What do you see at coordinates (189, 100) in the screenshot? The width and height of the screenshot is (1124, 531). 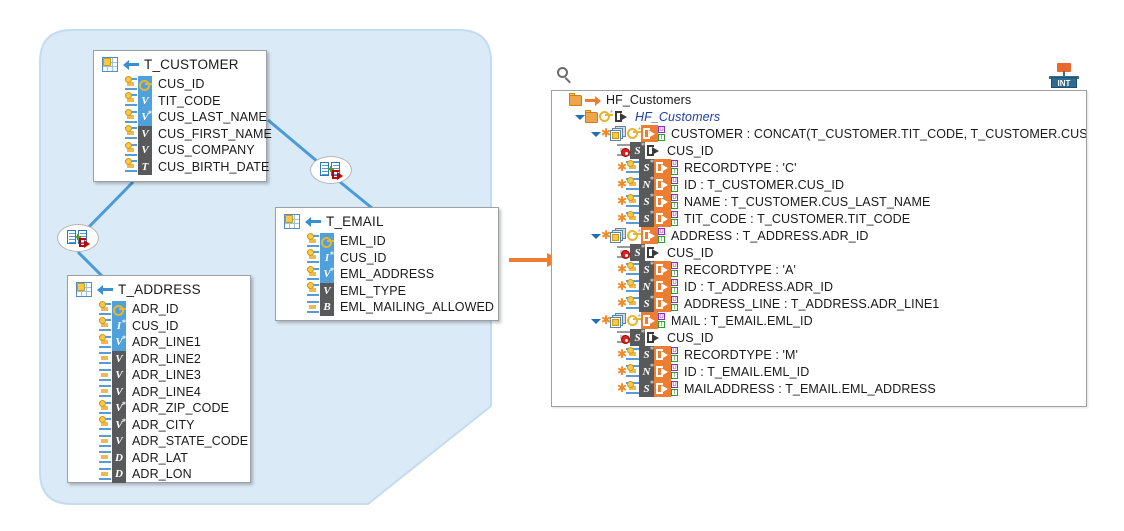 I see `column-name: TIT_CODE` at bounding box center [189, 100].